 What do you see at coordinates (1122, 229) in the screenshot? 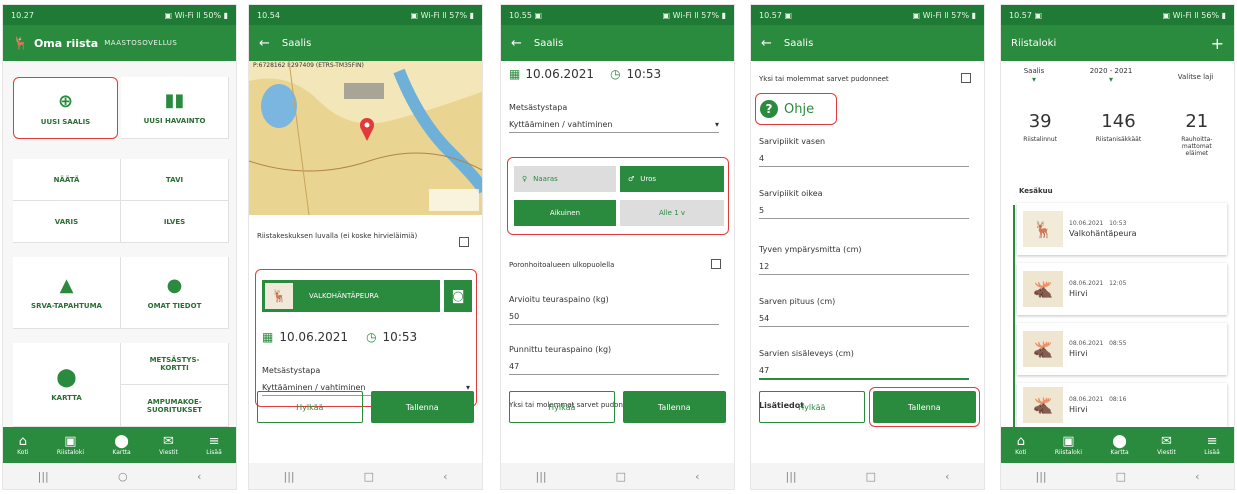
I see `diary-entry: 🦌 10.06.2021 10:53 Valkohäntäpeura` at bounding box center [1122, 229].